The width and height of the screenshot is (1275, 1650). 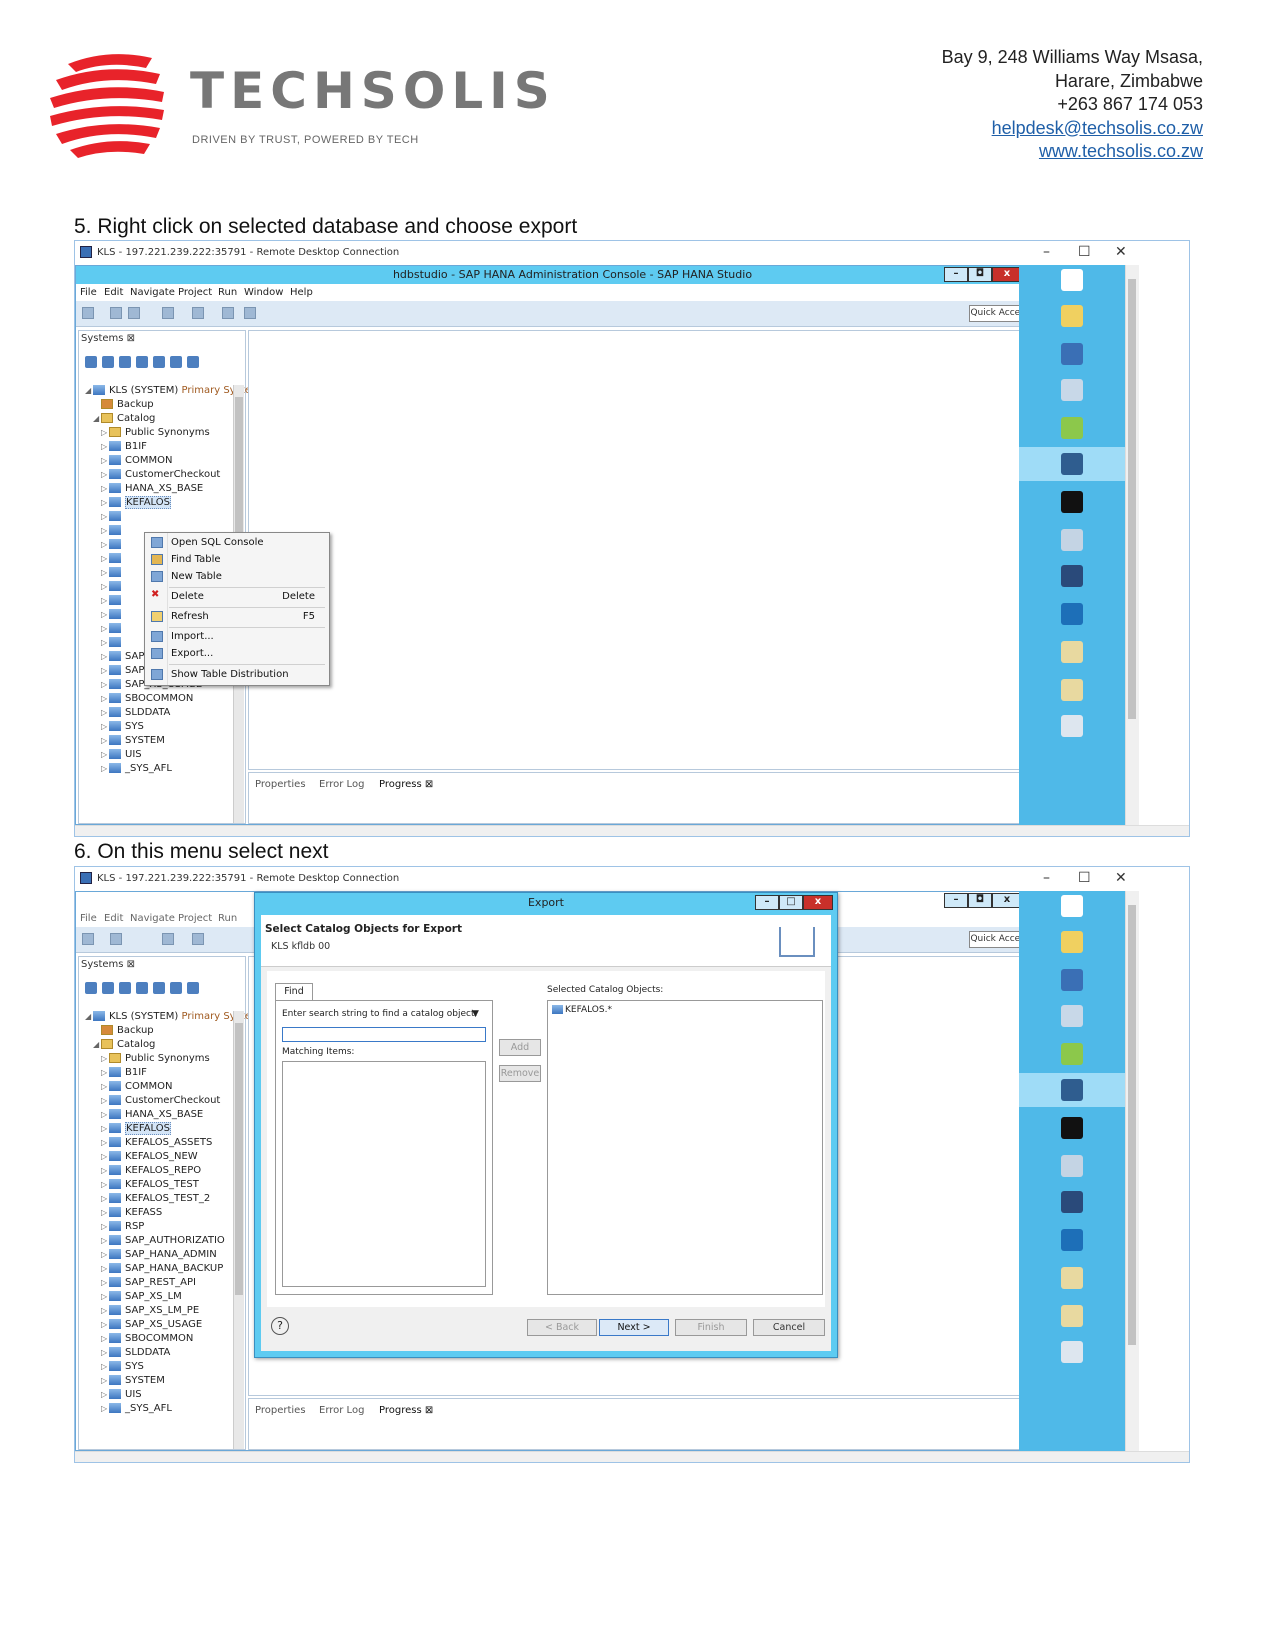 I want to click on tree-schema-row: ▷ KEFALOS_TEST, so click(x=150, y=1186).